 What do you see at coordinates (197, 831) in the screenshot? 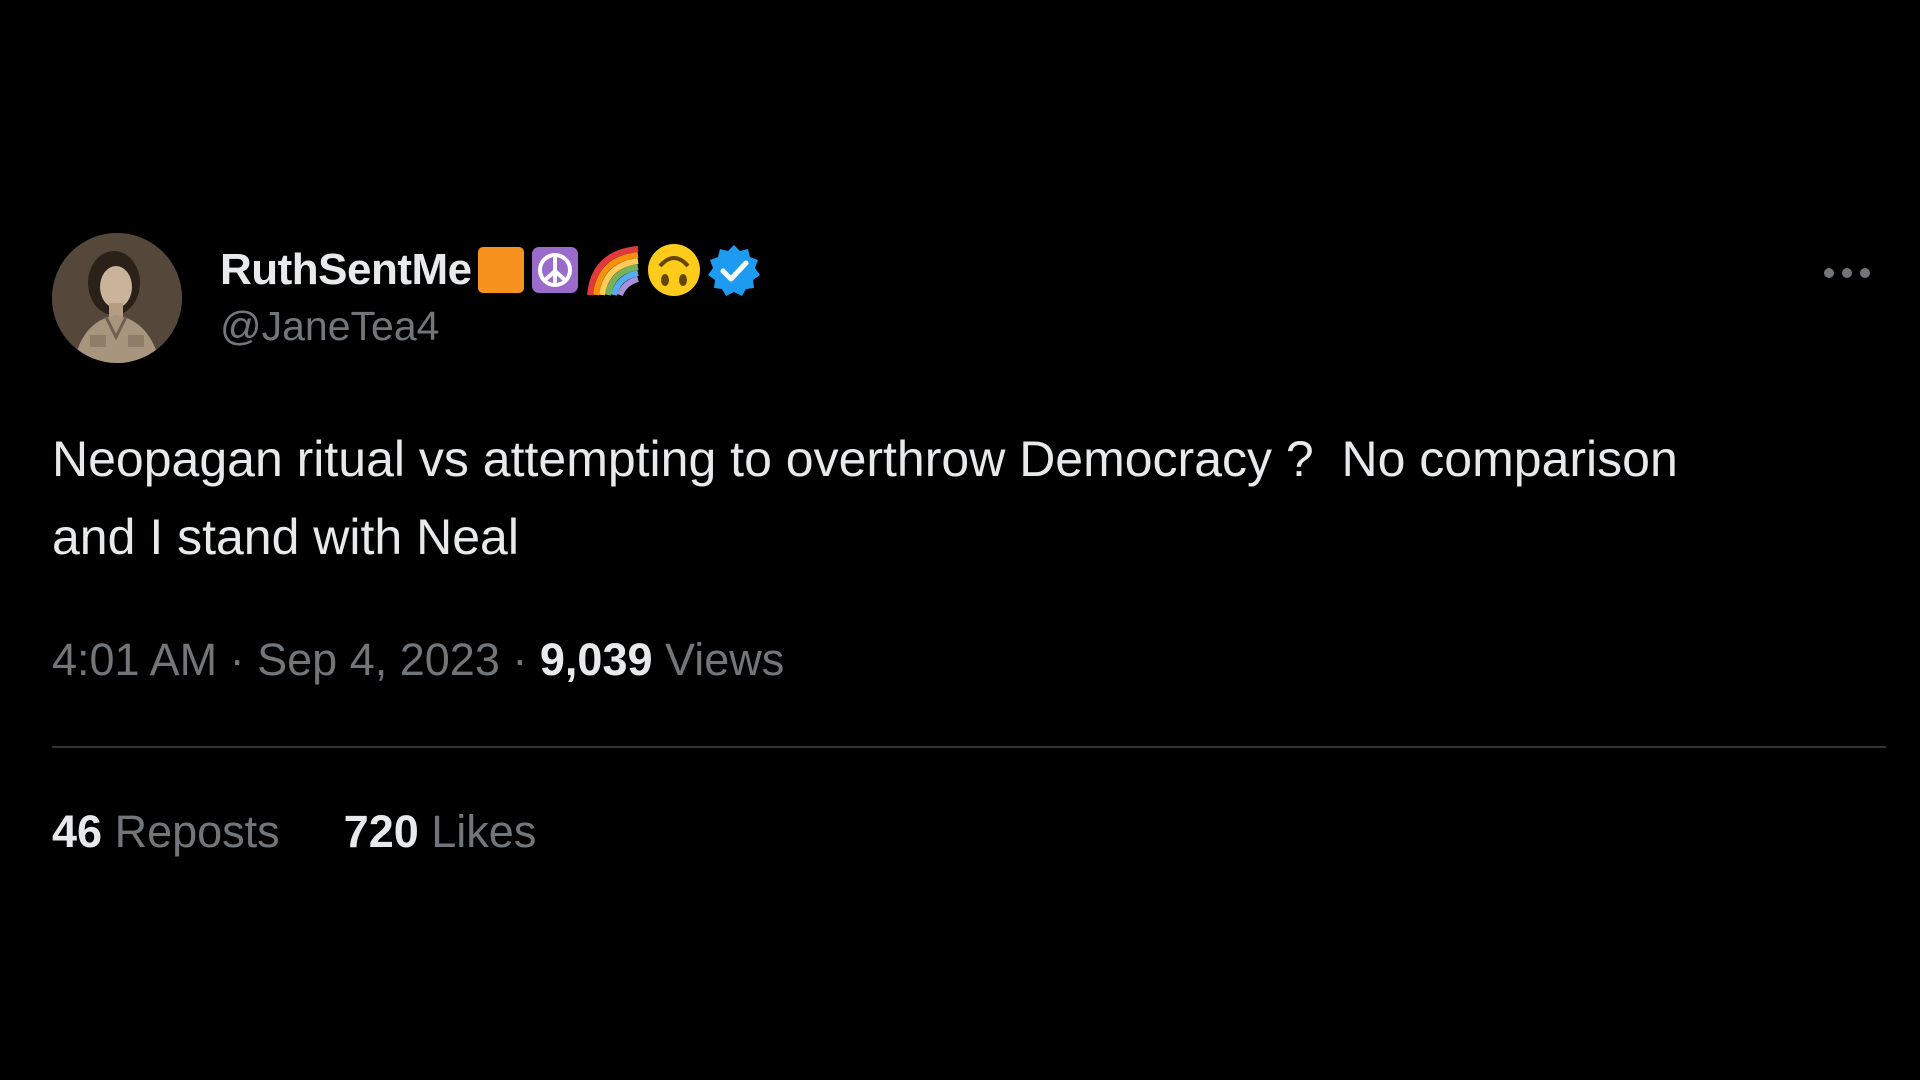
I see `reposts-label: Reposts` at bounding box center [197, 831].